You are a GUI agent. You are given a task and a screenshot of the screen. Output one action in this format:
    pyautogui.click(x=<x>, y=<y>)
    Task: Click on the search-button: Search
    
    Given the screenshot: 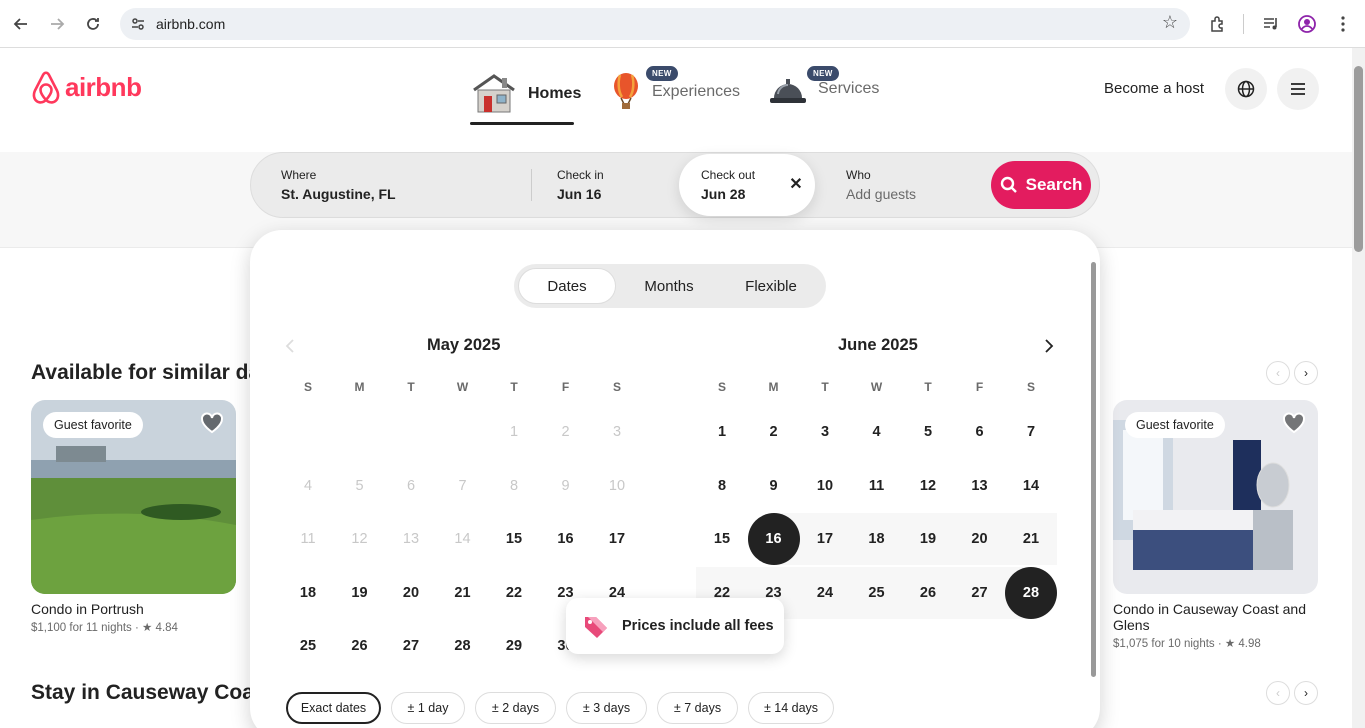 What is the action you would take?
    pyautogui.click(x=1041, y=185)
    